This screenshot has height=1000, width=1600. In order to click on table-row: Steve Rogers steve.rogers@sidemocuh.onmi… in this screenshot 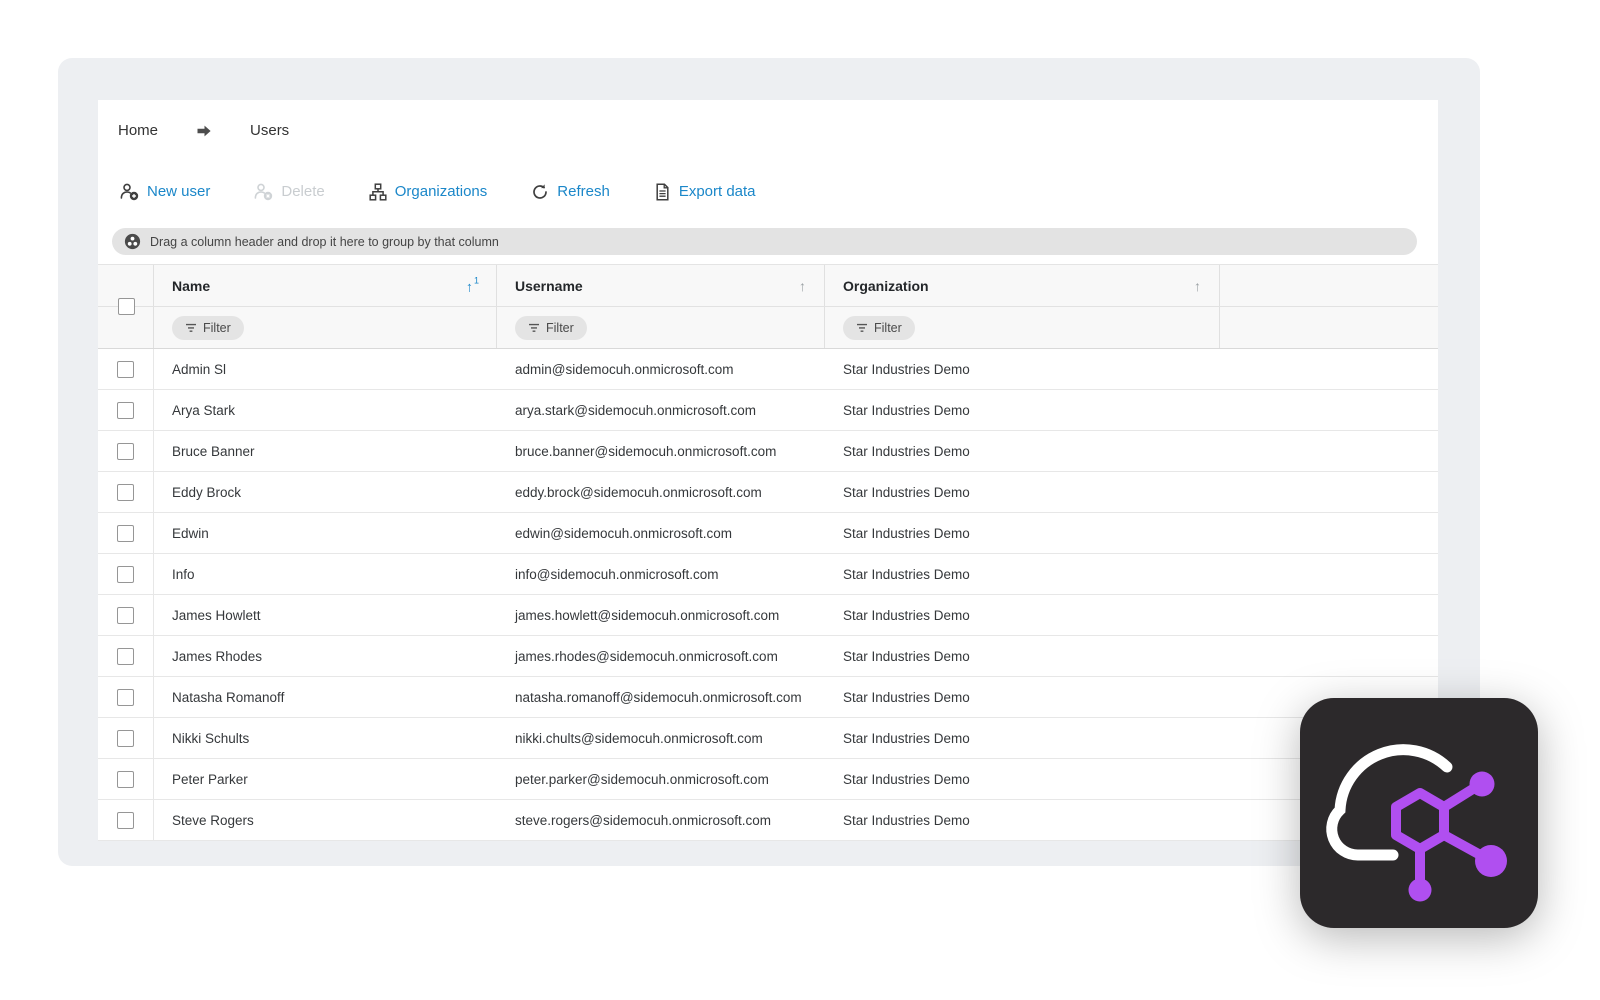, I will do `click(768, 820)`.